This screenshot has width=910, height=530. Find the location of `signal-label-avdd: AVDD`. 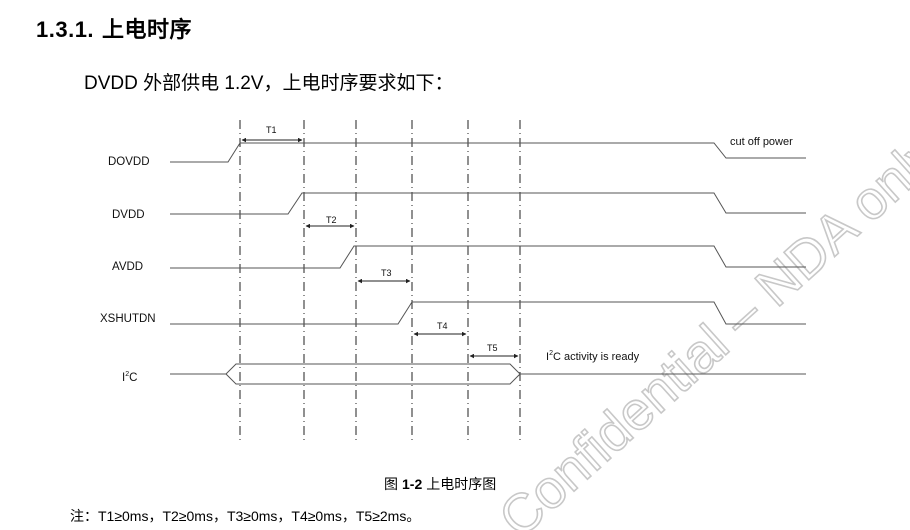

signal-label-avdd: AVDD is located at coordinates (127, 267).